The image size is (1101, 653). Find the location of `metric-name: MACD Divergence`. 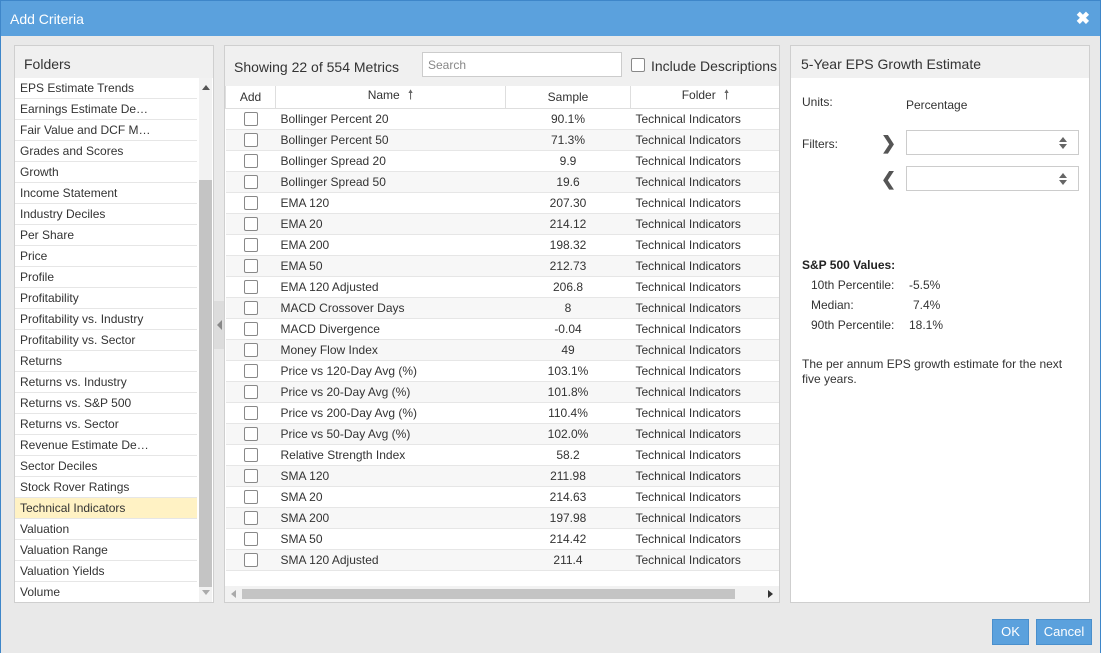

metric-name: MACD Divergence is located at coordinates (390, 329).